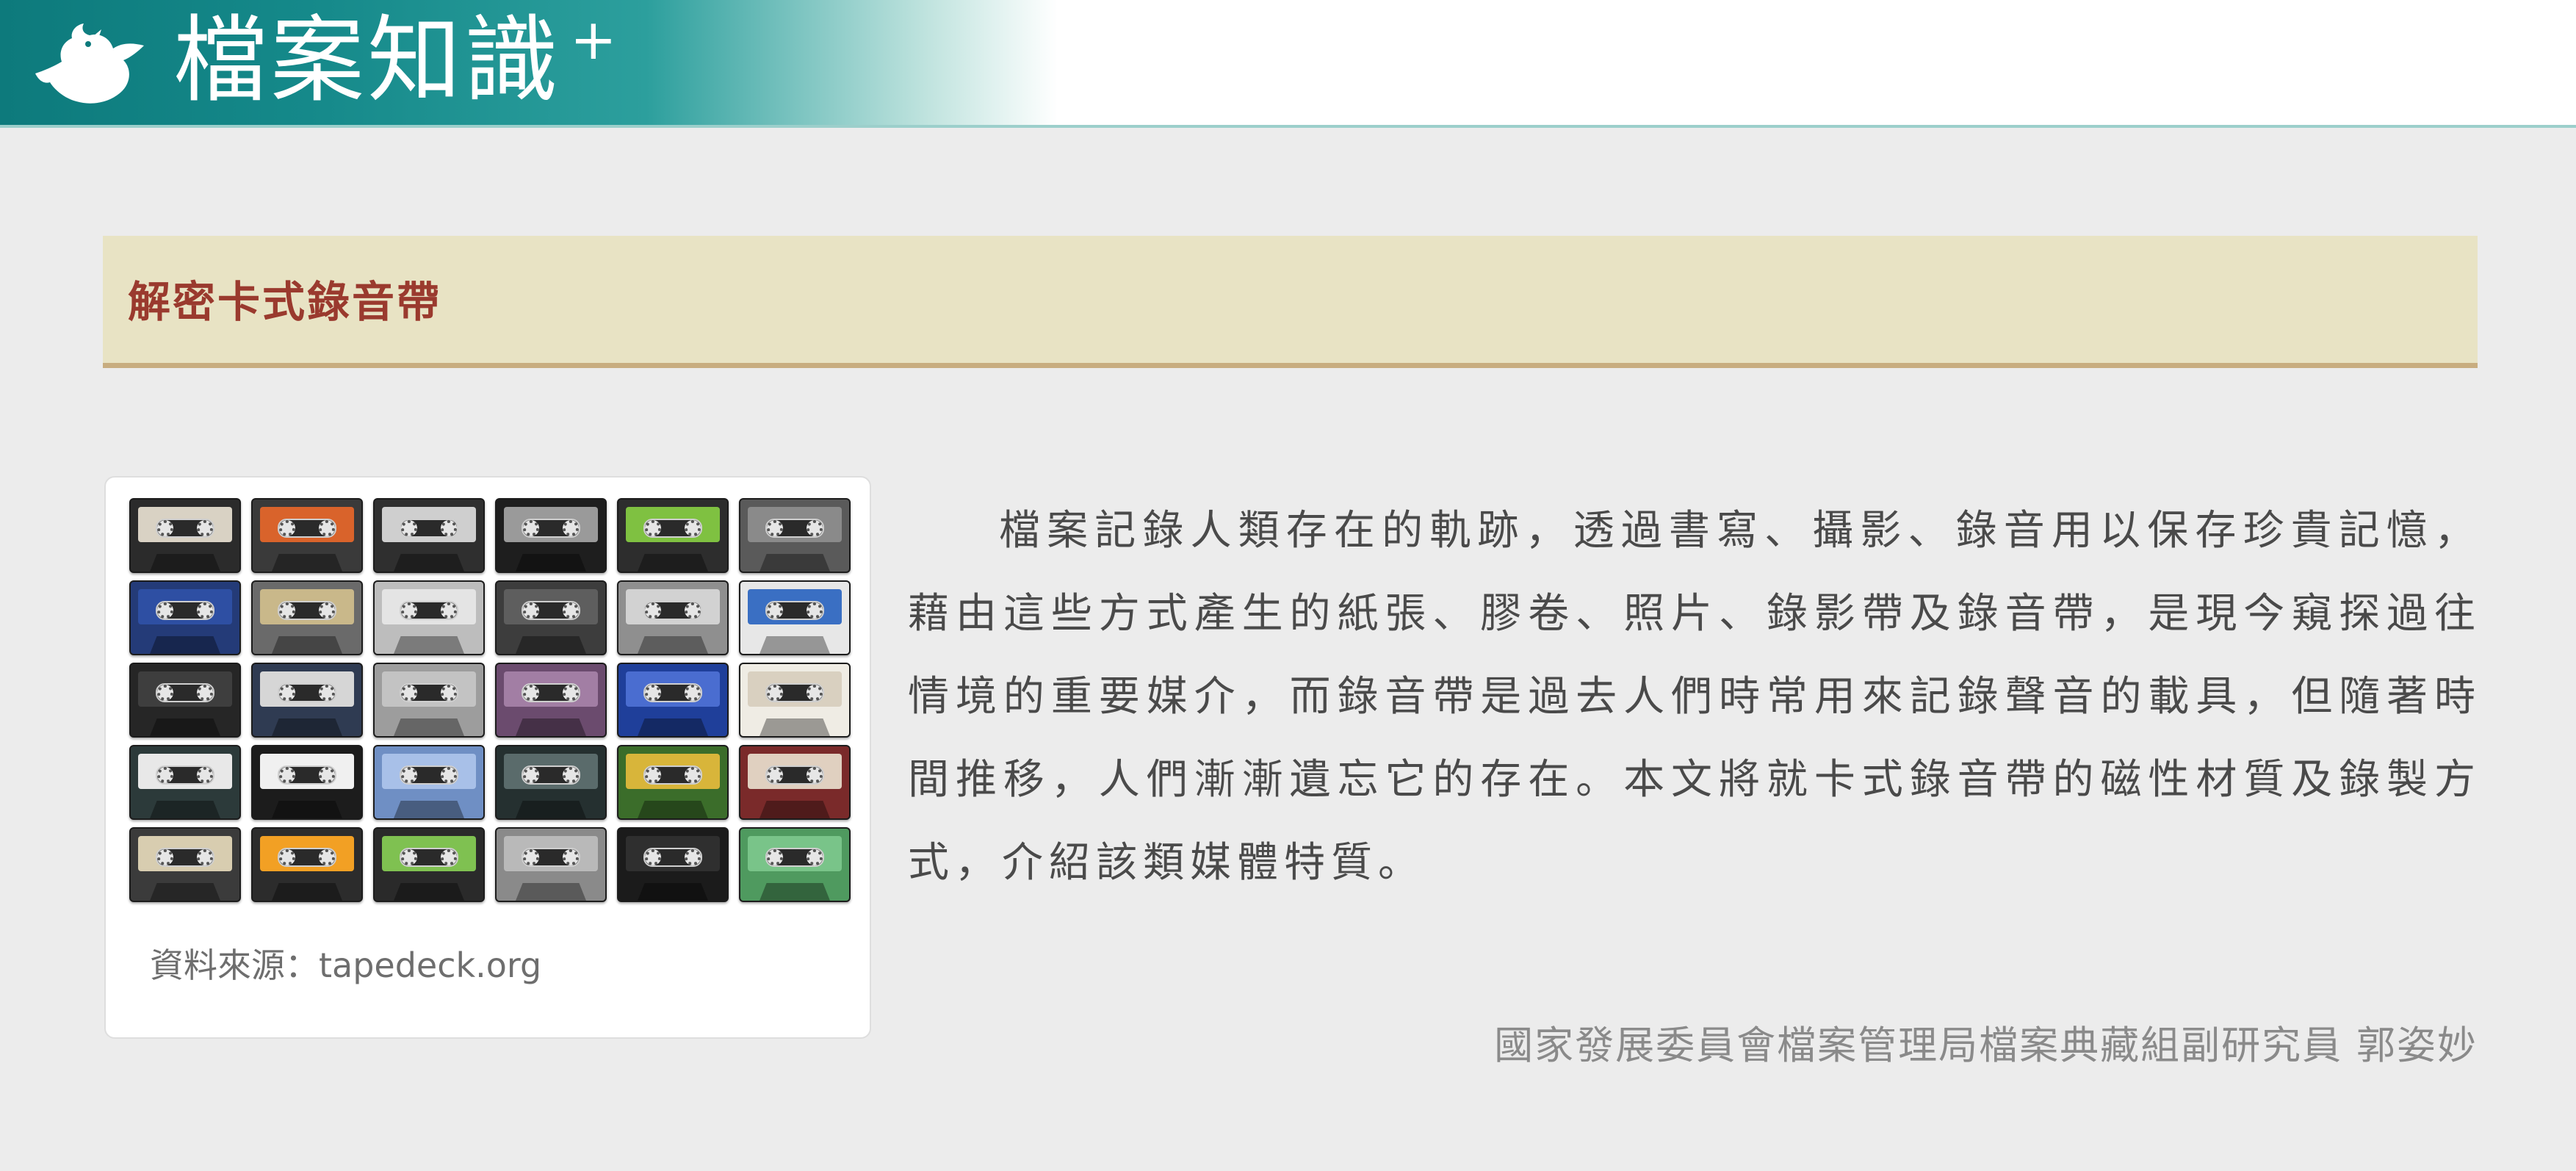  Describe the element at coordinates (1290, 302) in the screenshot. I see `section-banner: 解密卡式錄音帶` at that location.